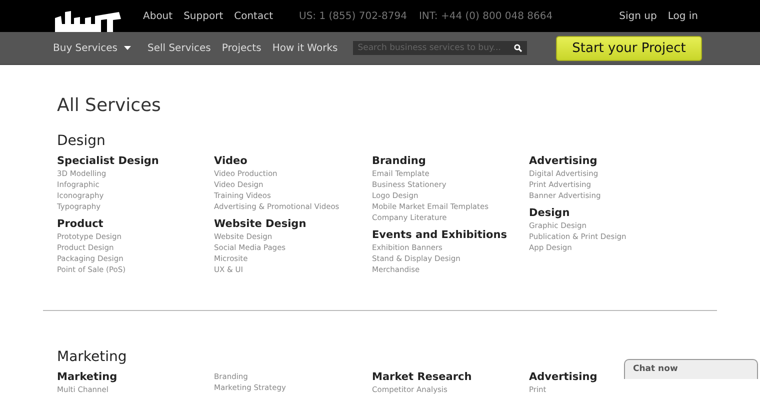 The width and height of the screenshot is (760, 400). Describe the element at coordinates (439, 235) in the screenshot. I see `category-heading: Events and Exhibitions` at that location.